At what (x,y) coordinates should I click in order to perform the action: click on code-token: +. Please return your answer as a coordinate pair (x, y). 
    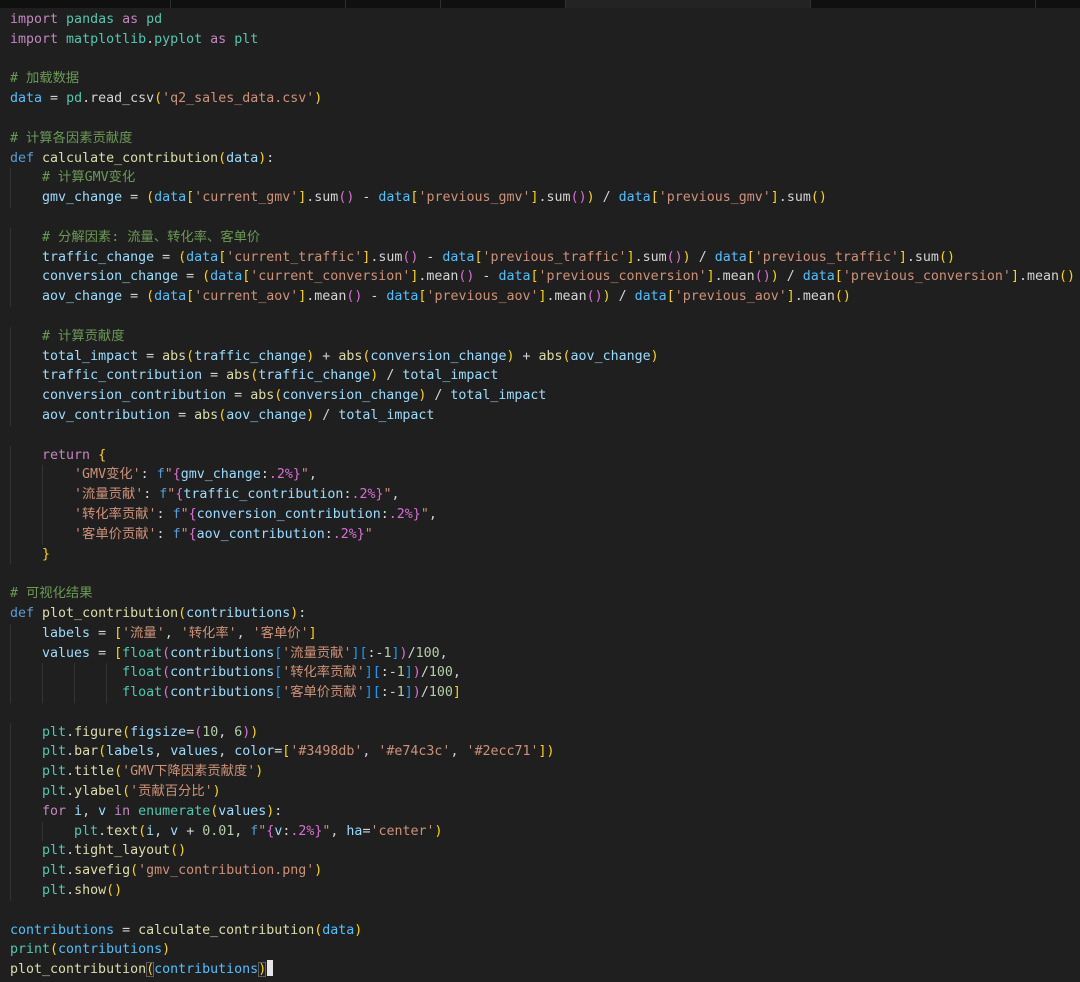
    Looking at the image, I should click on (526, 356).